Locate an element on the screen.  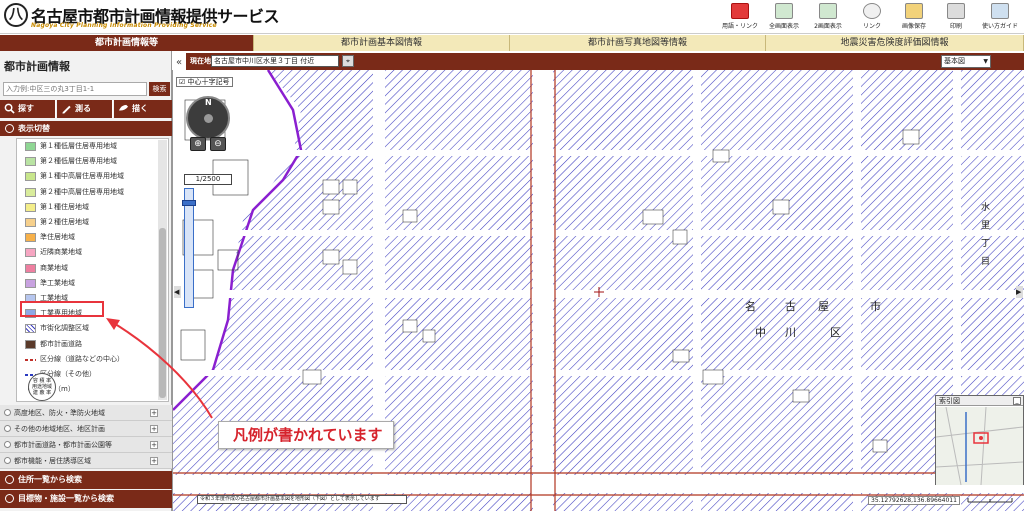
save-image-button: 画像保存 is located at coordinates (914, 17).